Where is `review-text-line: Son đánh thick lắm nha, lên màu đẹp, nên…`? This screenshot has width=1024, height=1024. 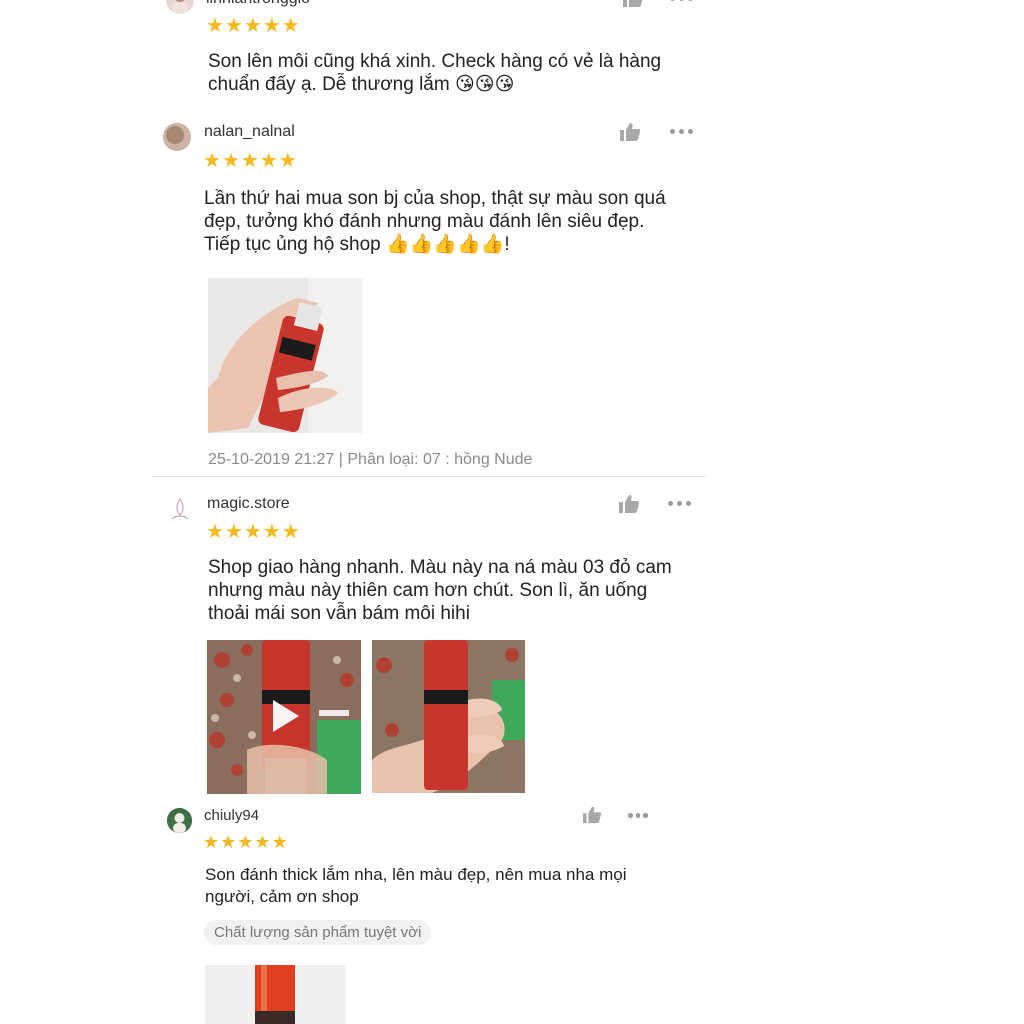 review-text-line: Son đánh thick lắm nha, lên màu đẹp, nên… is located at coordinates (416, 874).